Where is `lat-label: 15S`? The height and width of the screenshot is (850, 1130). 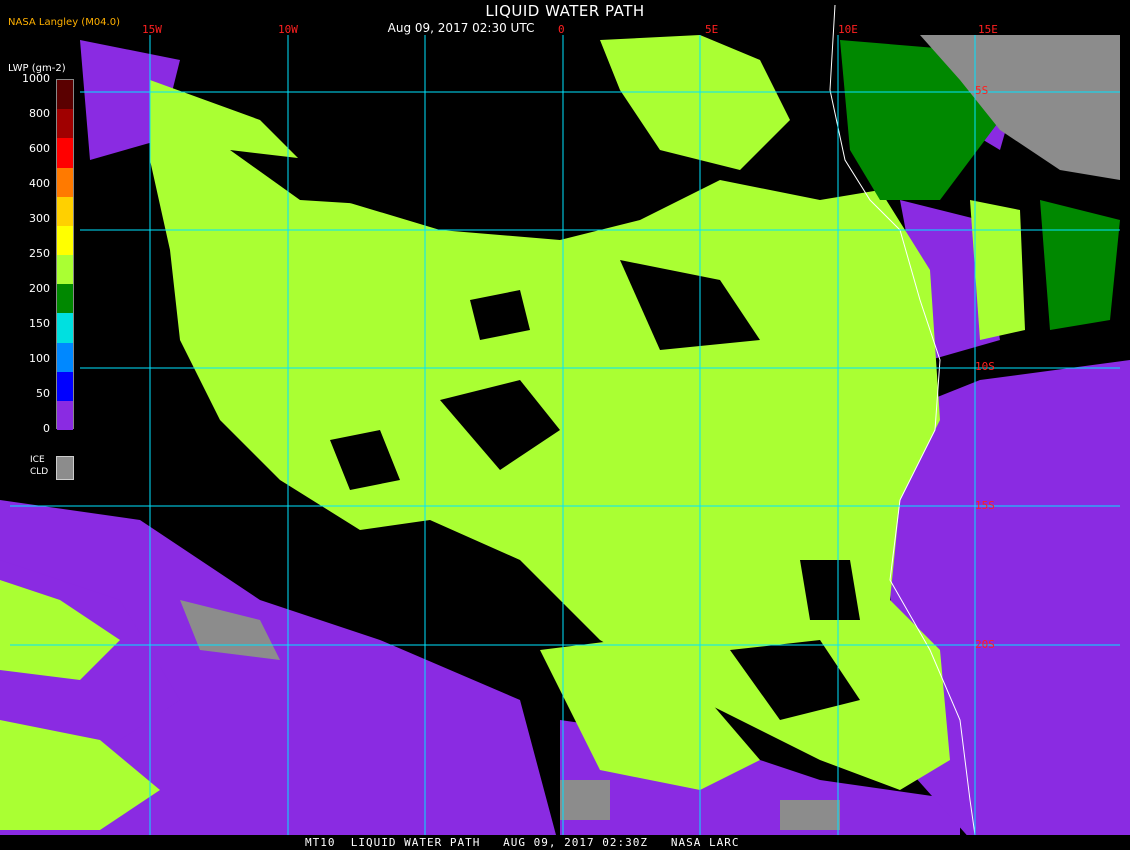
lat-label: 15S is located at coordinates (985, 505).